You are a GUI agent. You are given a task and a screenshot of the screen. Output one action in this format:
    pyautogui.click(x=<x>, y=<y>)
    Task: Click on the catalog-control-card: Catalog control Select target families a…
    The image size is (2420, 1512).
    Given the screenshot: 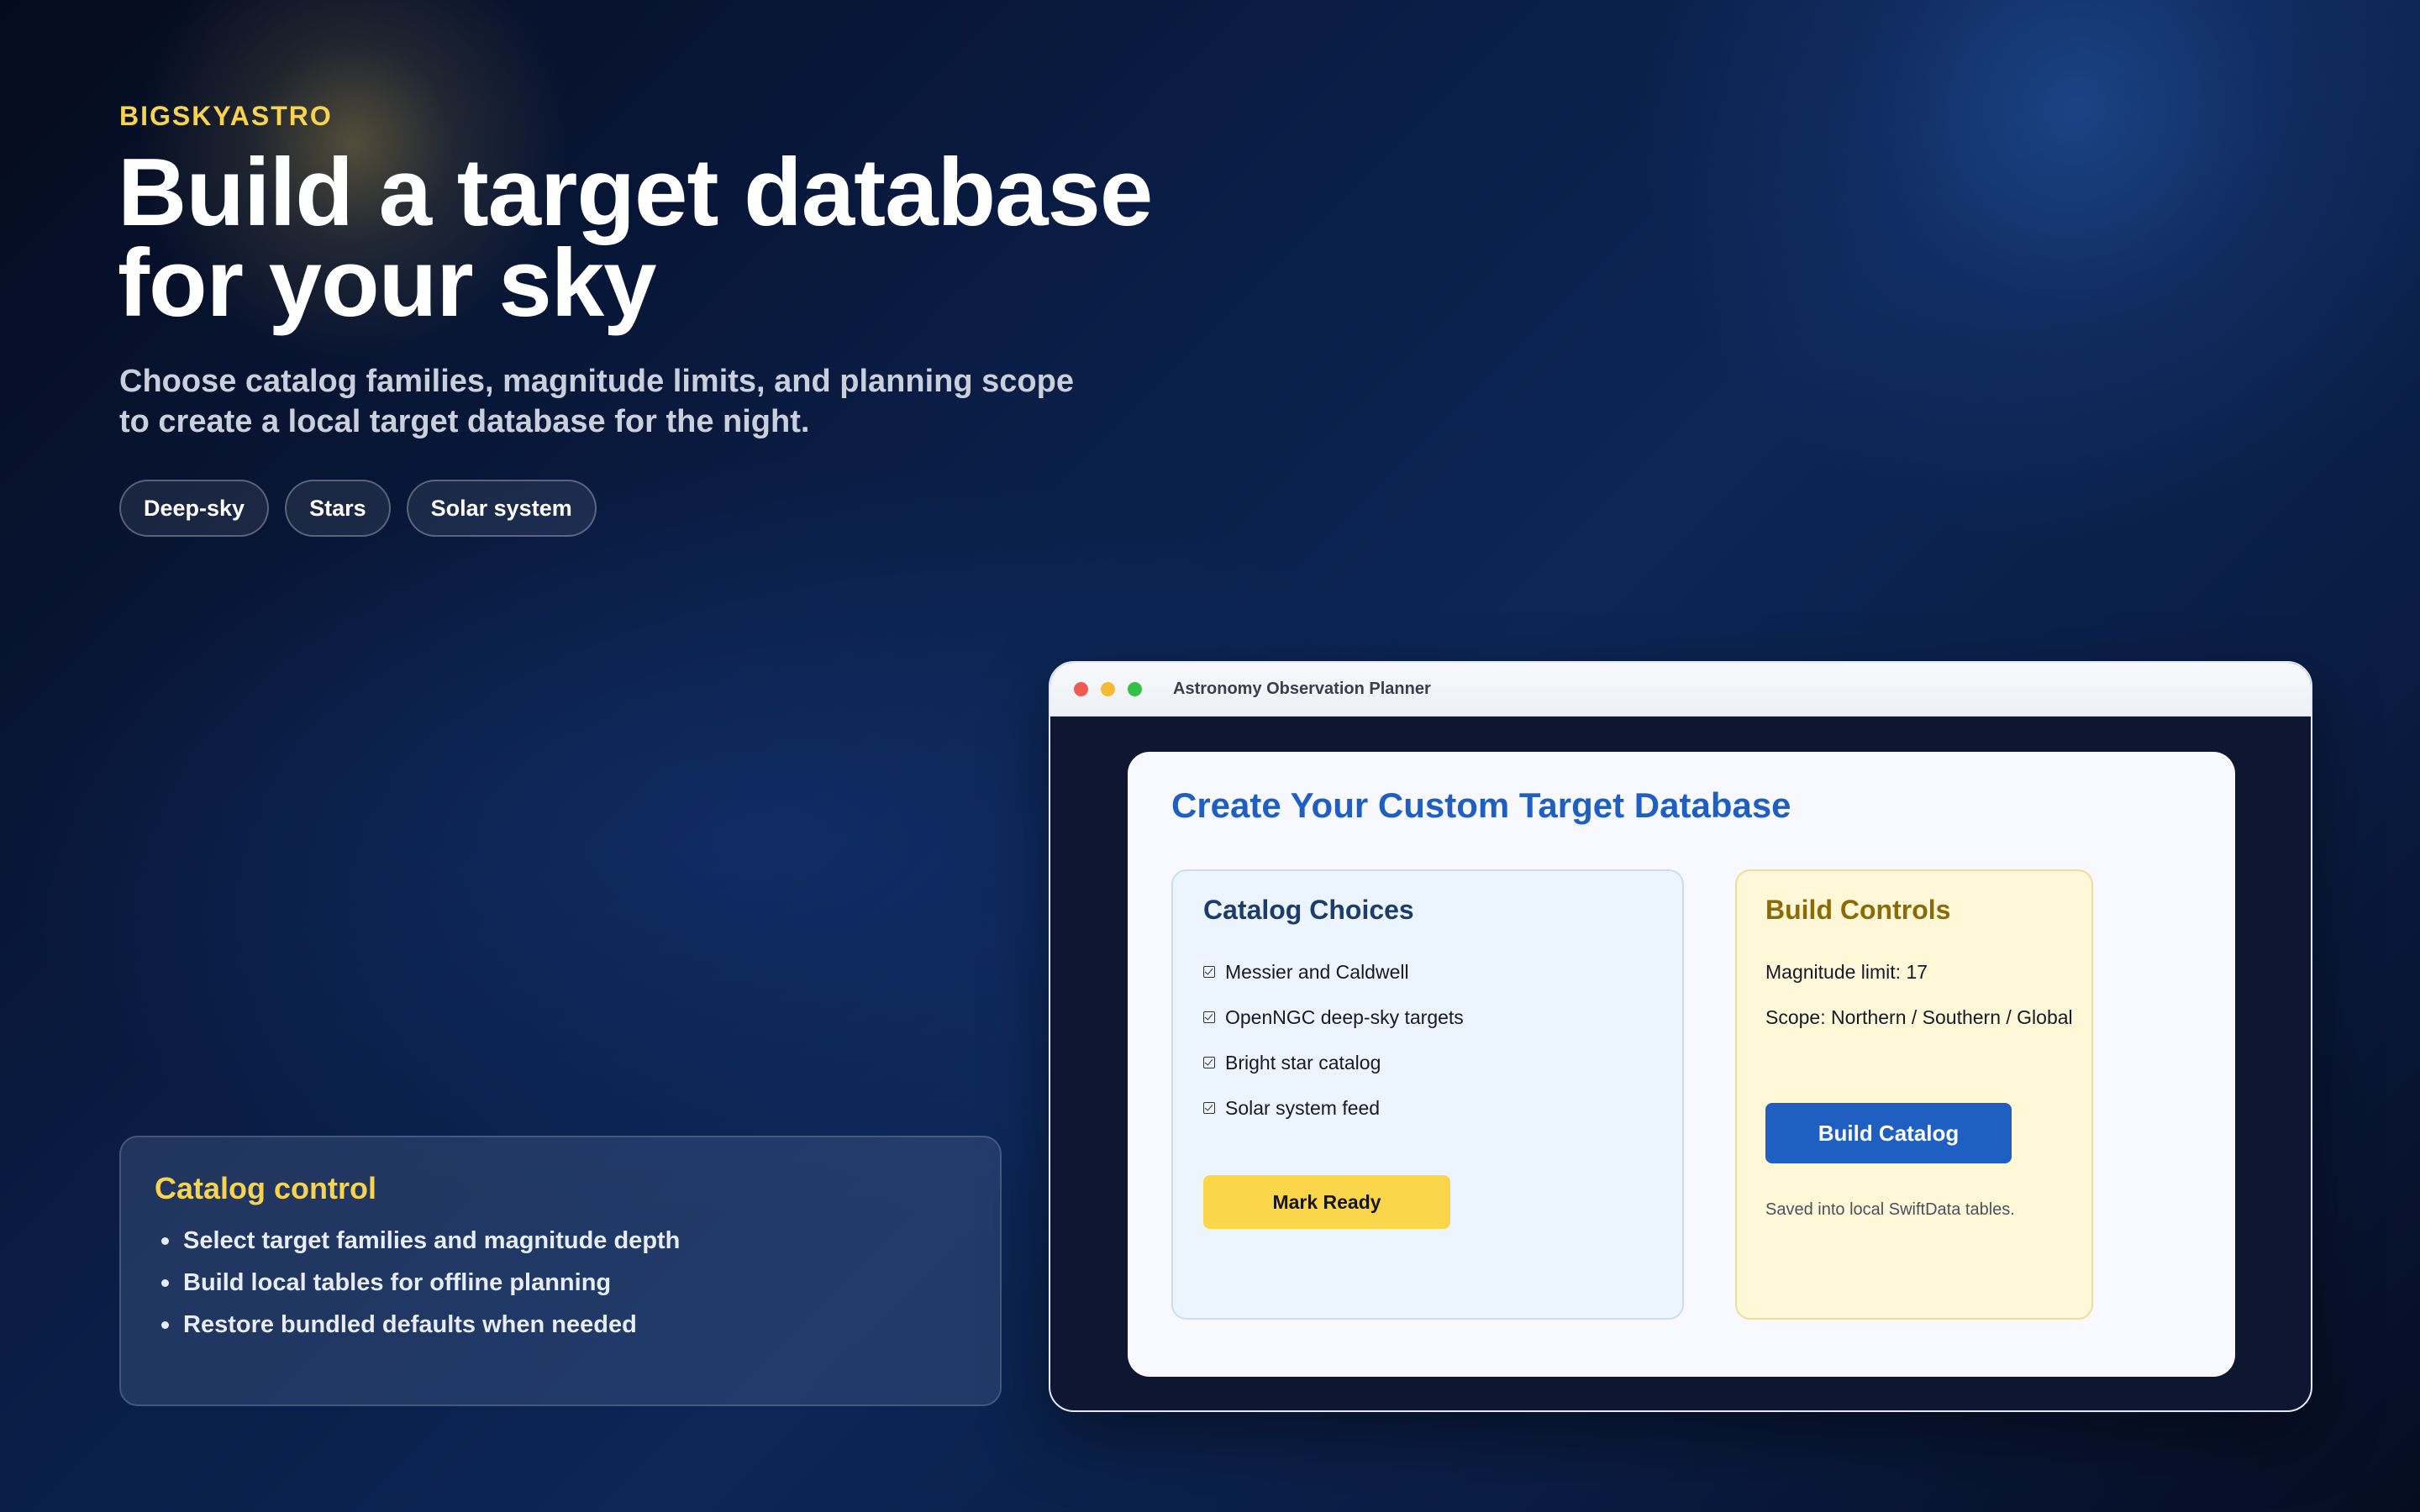 What is the action you would take?
    pyautogui.click(x=560, y=1271)
    